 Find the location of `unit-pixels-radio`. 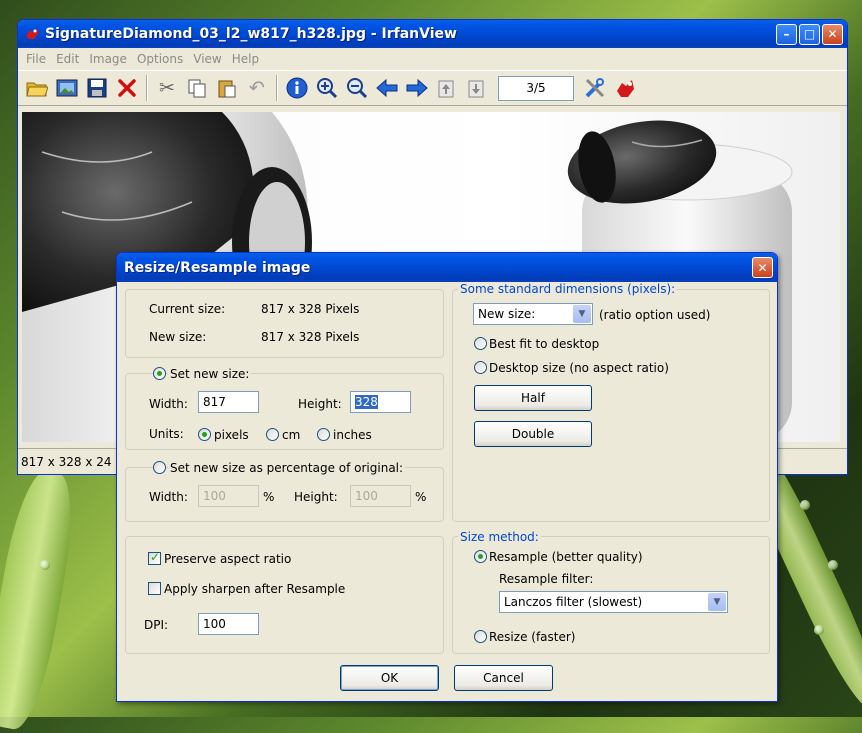

unit-pixels-radio is located at coordinates (204, 434).